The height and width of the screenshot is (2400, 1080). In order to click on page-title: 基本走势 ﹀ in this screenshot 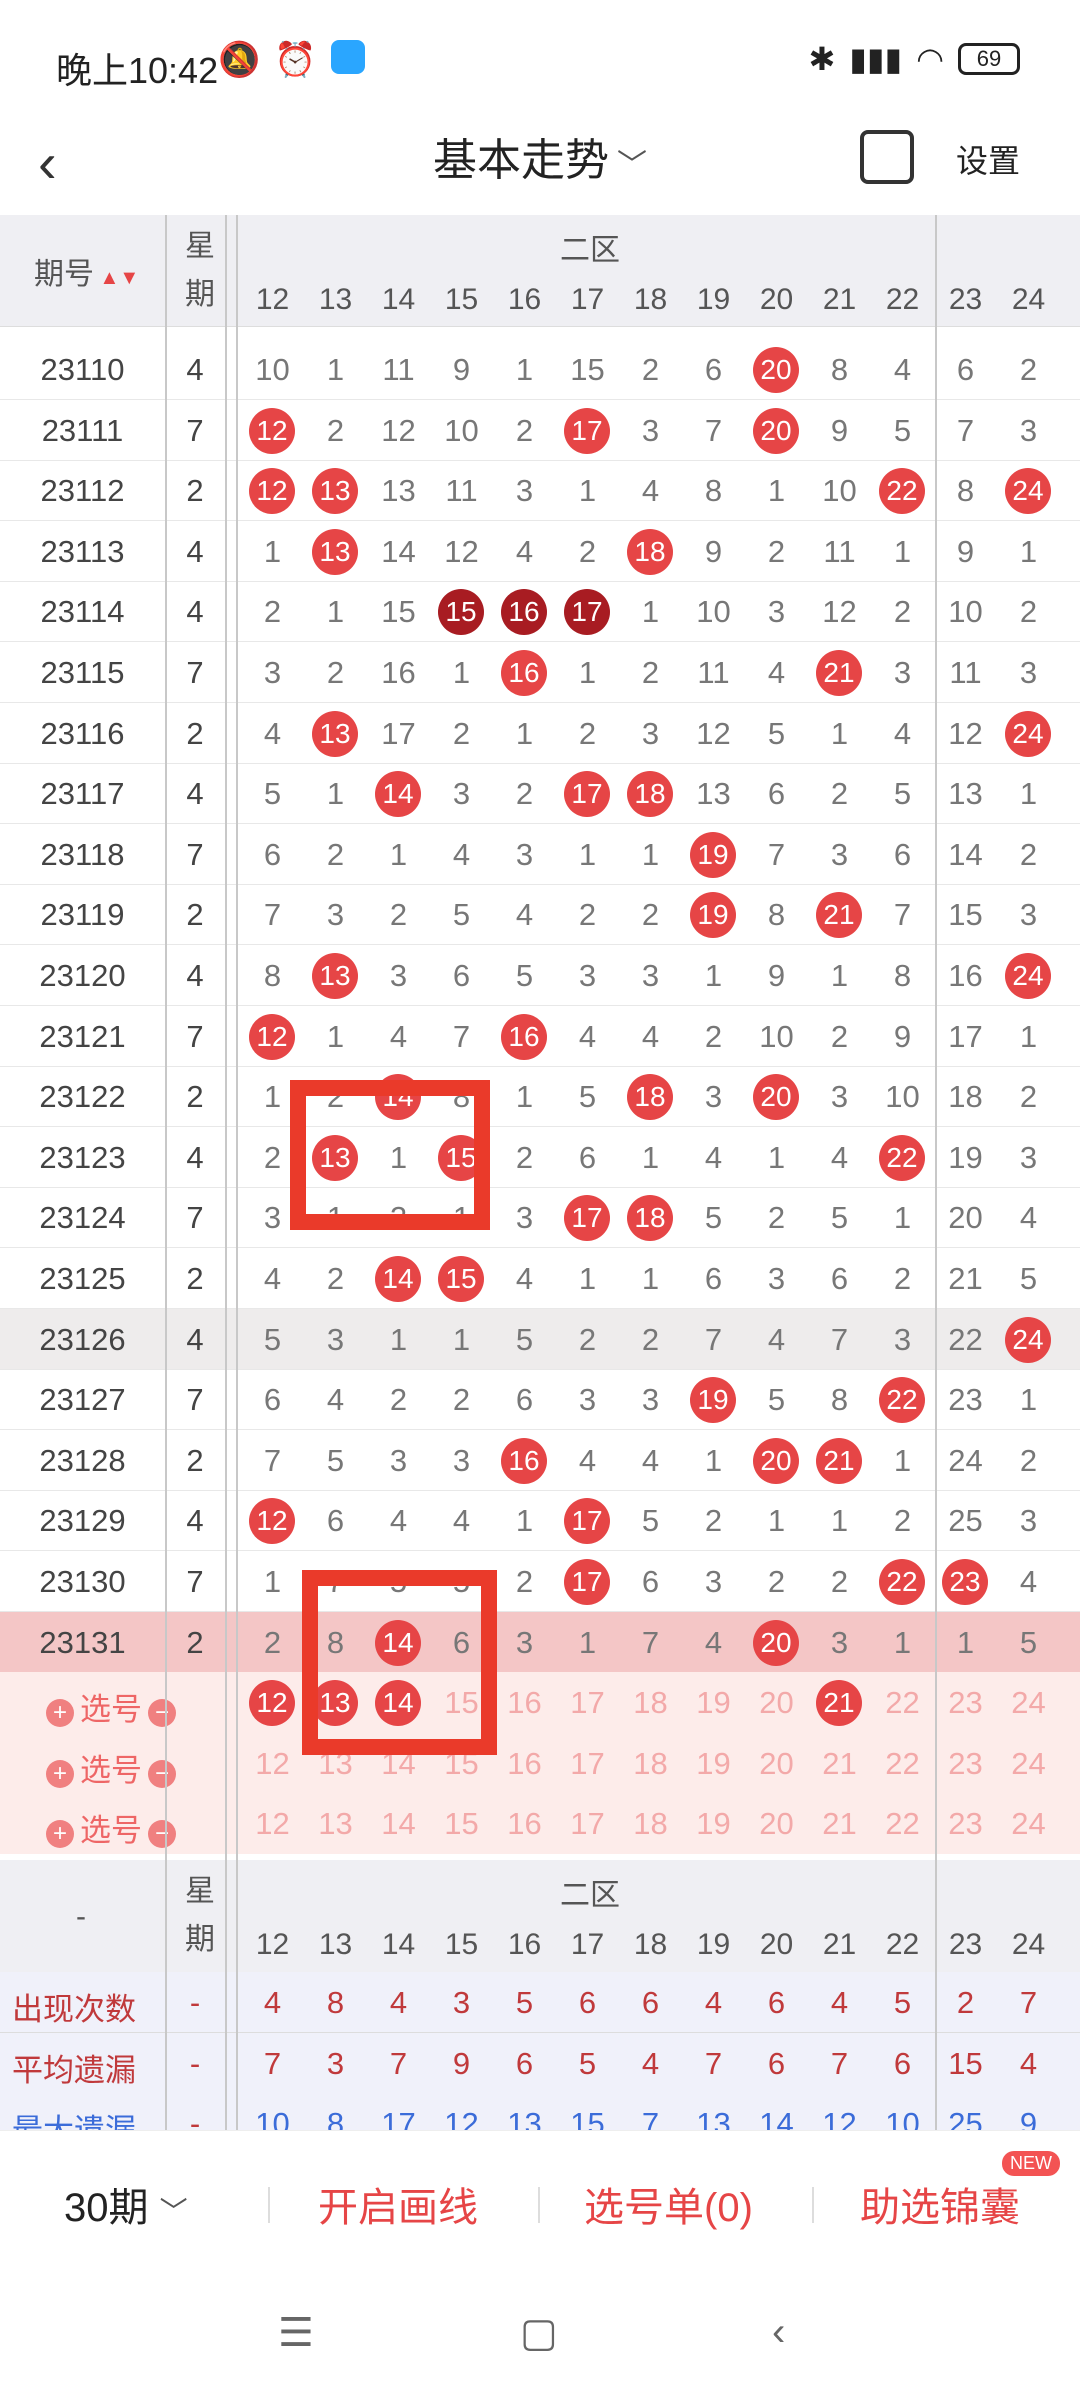, I will do `click(540, 156)`.